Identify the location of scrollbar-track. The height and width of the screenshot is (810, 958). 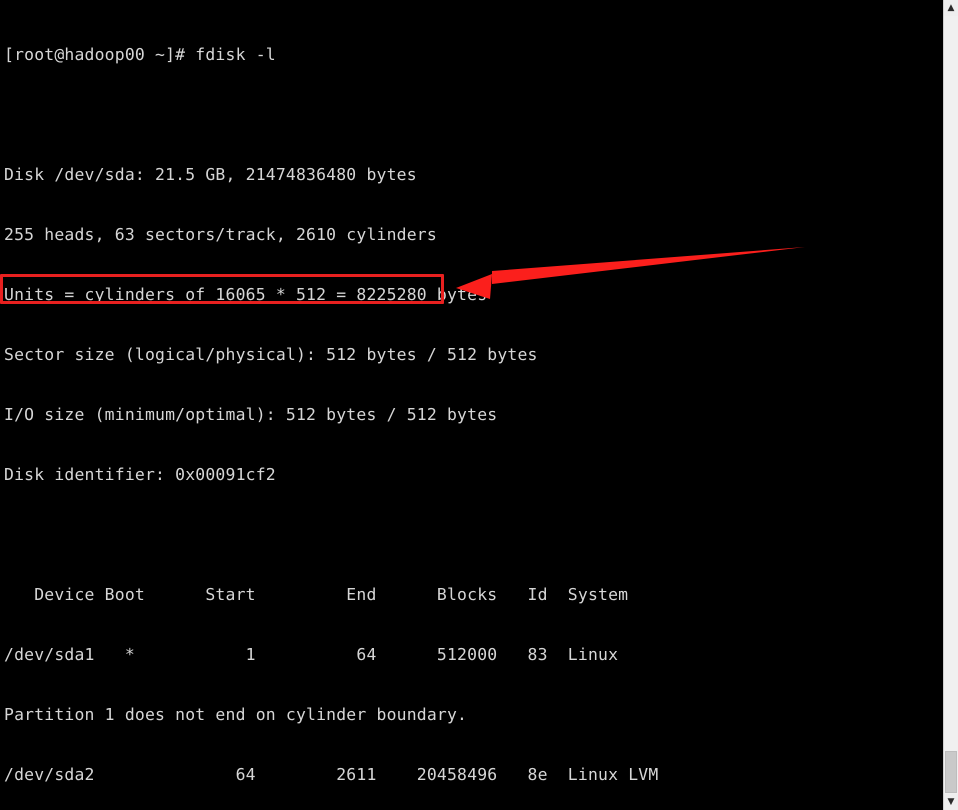
(951, 405).